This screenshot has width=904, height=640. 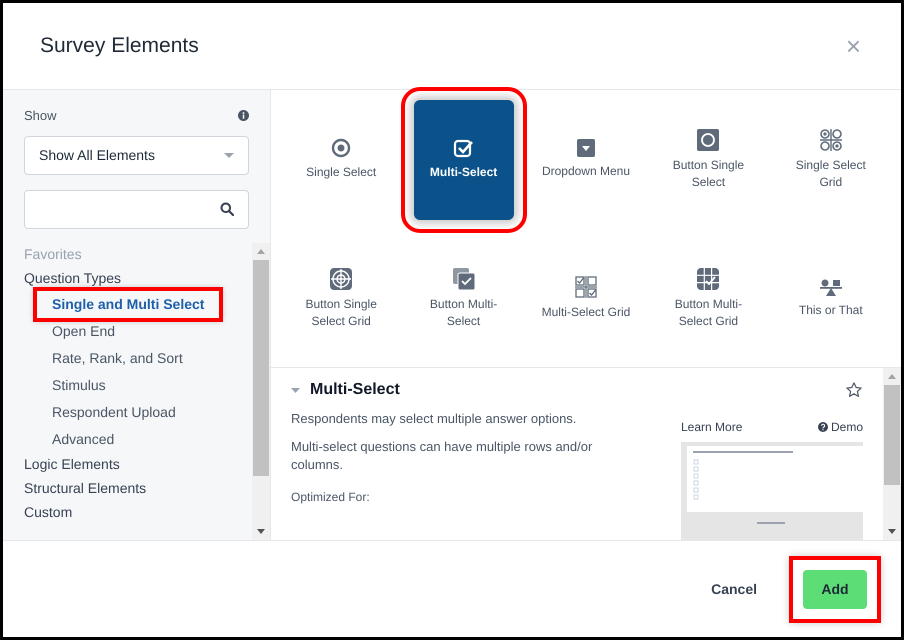 What do you see at coordinates (464, 160) in the screenshot?
I see `element-tile: Multi-Select` at bounding box center [464, 160].